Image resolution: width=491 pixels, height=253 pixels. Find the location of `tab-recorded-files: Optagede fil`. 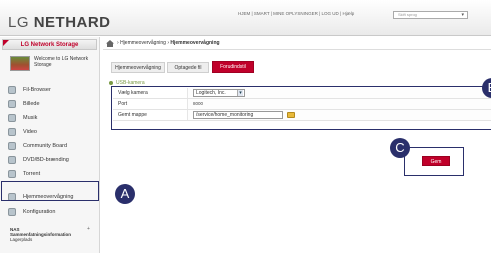

tab-recorded-files: Optagede fil is located at coordinates (188, 67).